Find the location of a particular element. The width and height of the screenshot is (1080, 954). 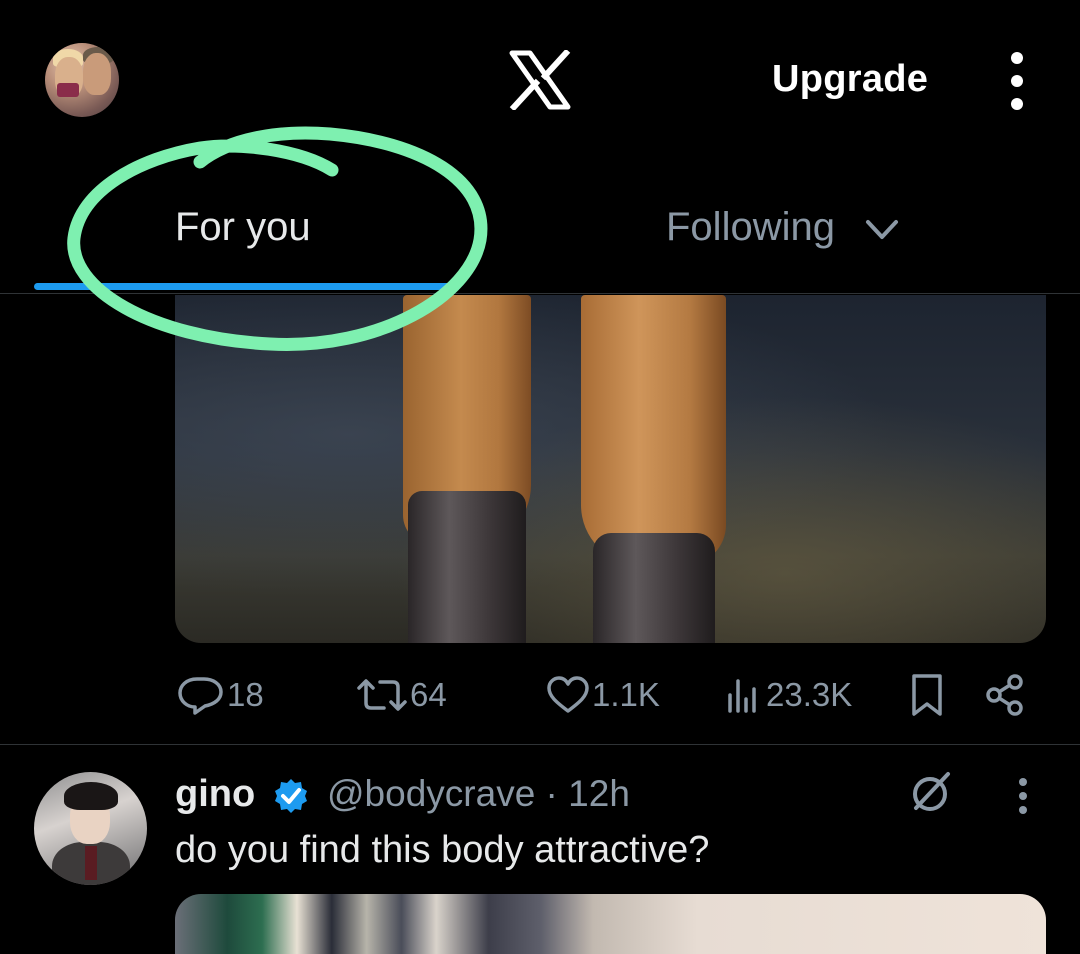

repost-button: 64 is located at coordinates (401, 695).